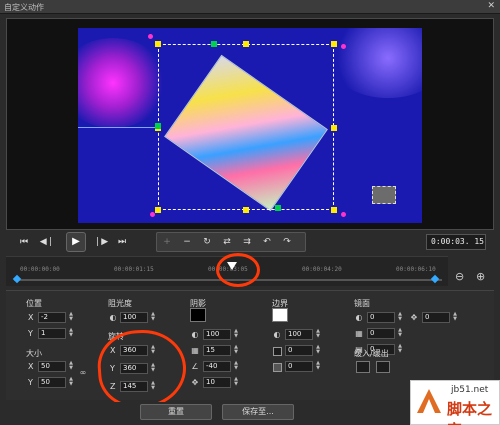 The width and height of the screenshot is (500, 425). I want to click on opacity-icon: ◐, so click(113, 317).